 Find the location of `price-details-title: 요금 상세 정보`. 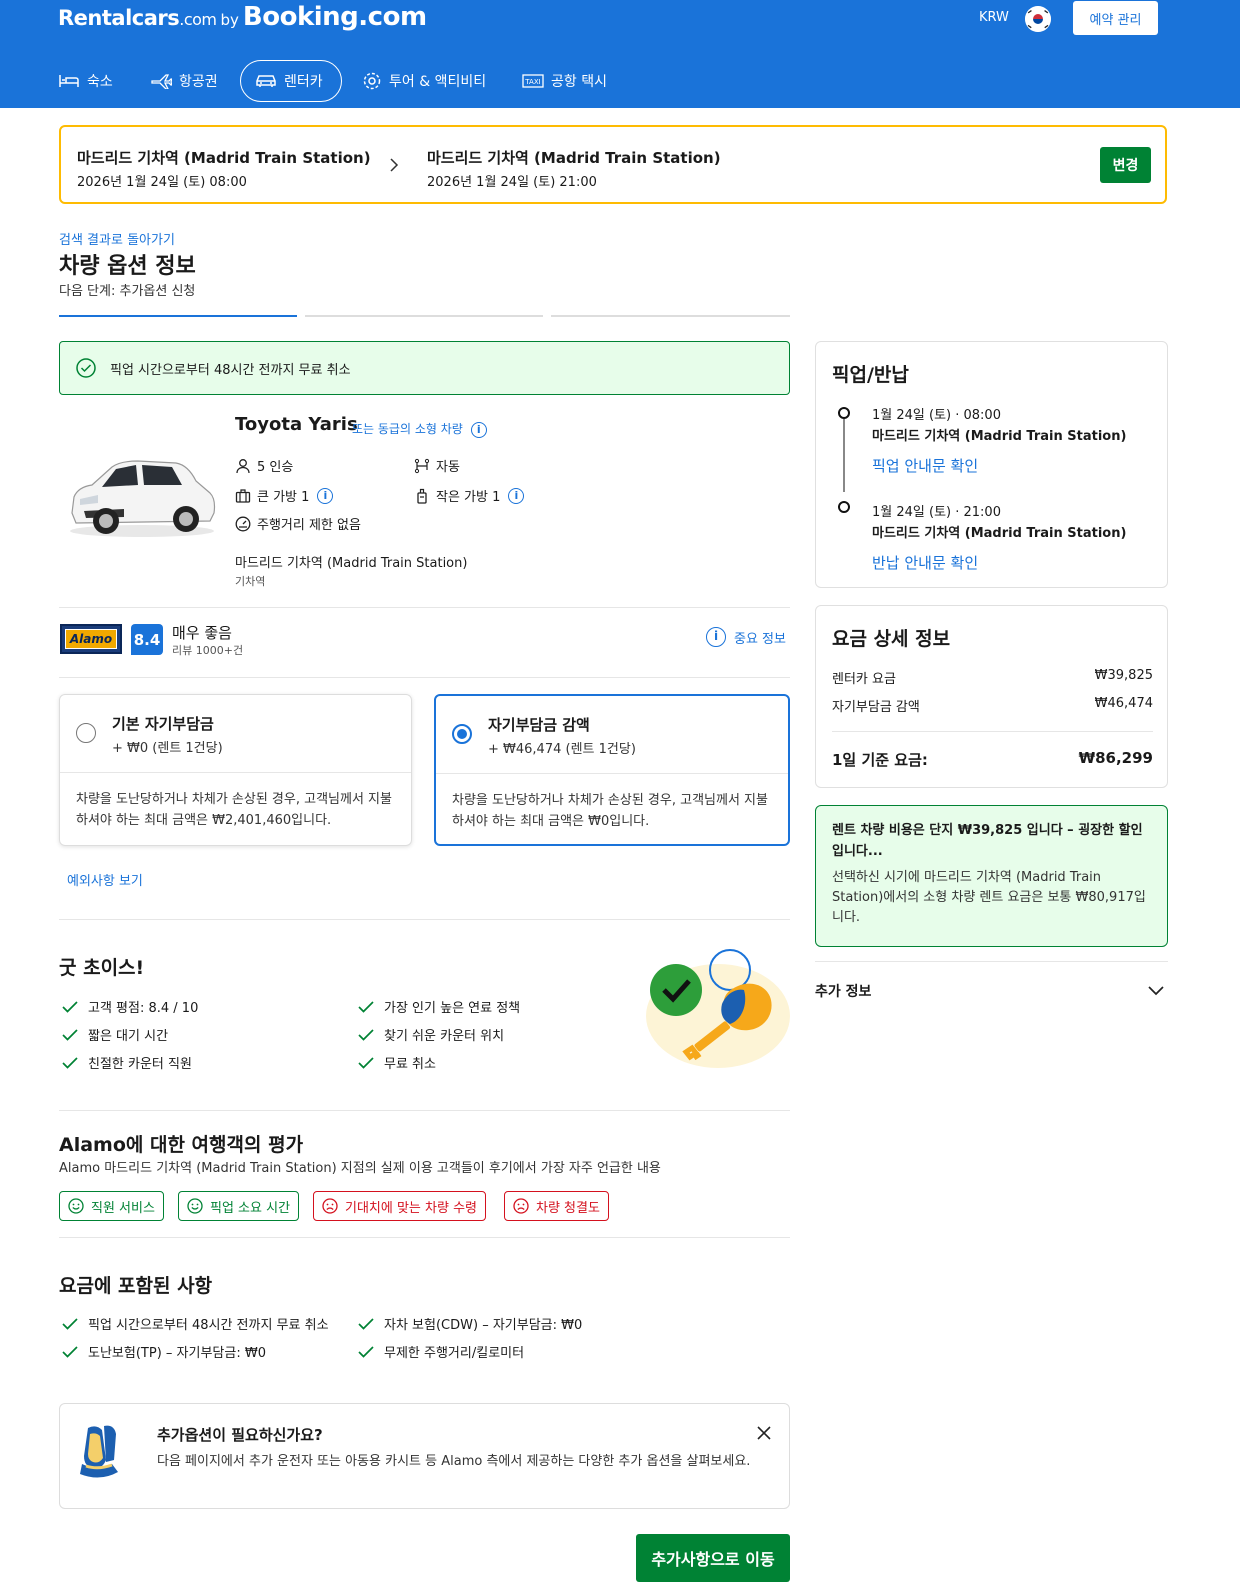

price-details-title: 요금 상세 정보 is located at coordinates (891, 639).